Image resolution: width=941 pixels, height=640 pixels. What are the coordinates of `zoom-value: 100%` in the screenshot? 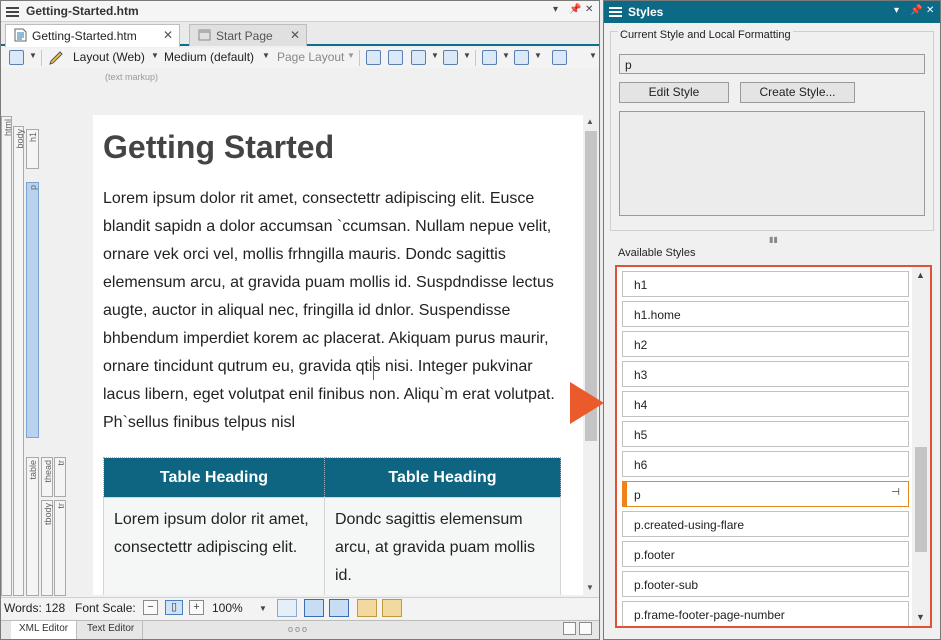 It's located at (227, 608).